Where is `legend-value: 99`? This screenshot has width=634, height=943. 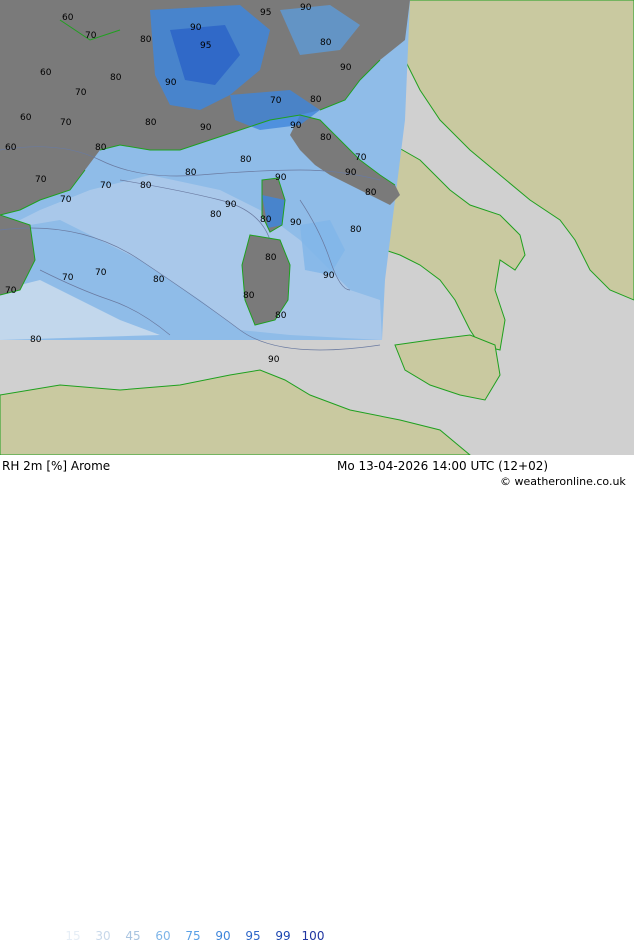
legend-value: 99 is located at coordinates (283, 936).